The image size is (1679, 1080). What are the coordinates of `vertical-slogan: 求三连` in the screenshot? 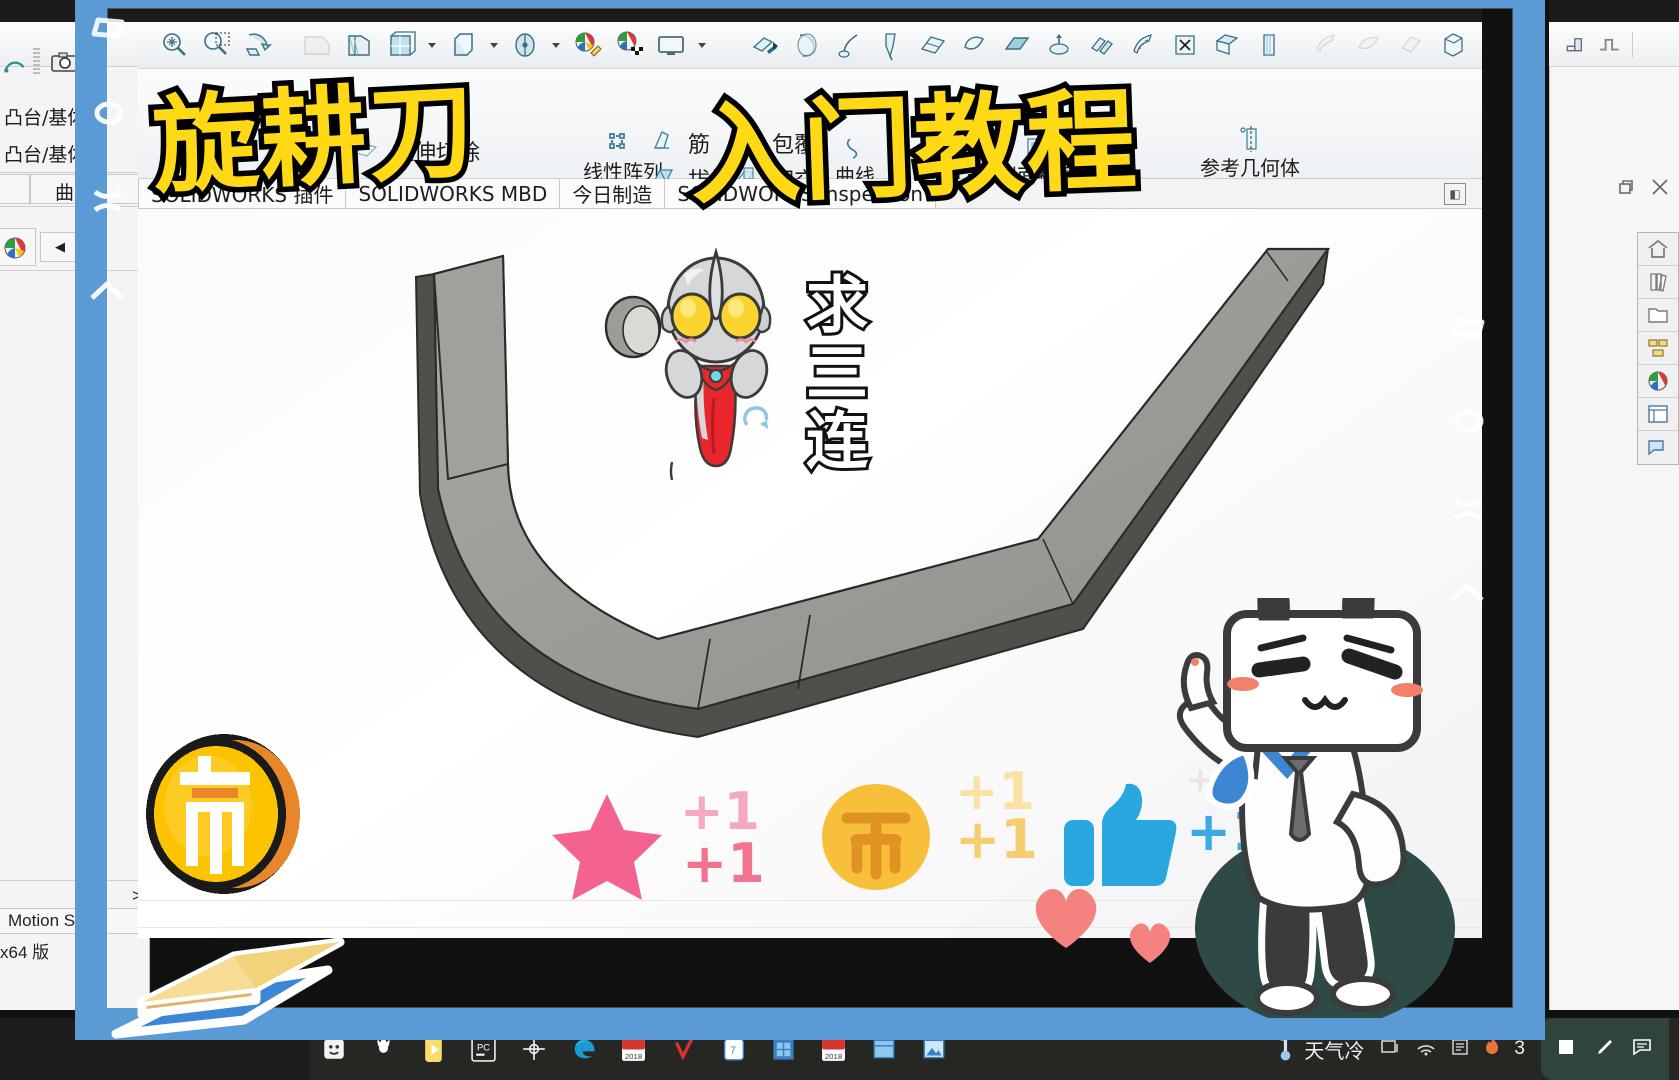 It's located at (831, 374).